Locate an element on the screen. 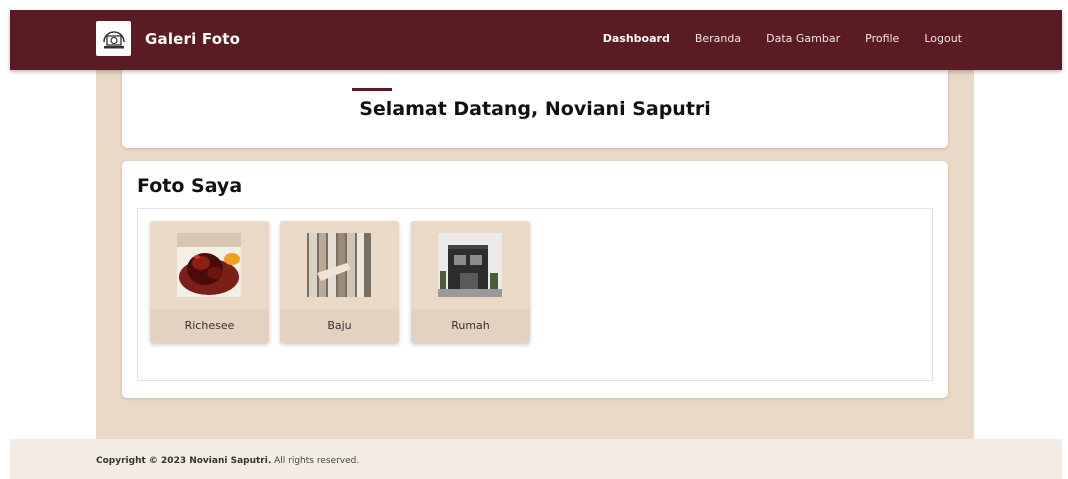 This screenshot has width=1068, height=479. brand: Galeri Foto is located at coordinates (168, 38).